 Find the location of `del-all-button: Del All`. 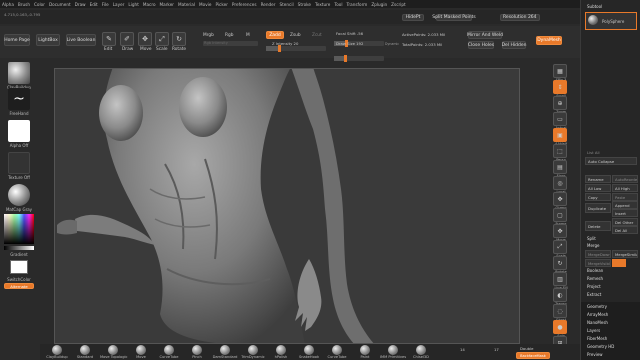

del-all-button: Del All is located at coordinates (625, 230).